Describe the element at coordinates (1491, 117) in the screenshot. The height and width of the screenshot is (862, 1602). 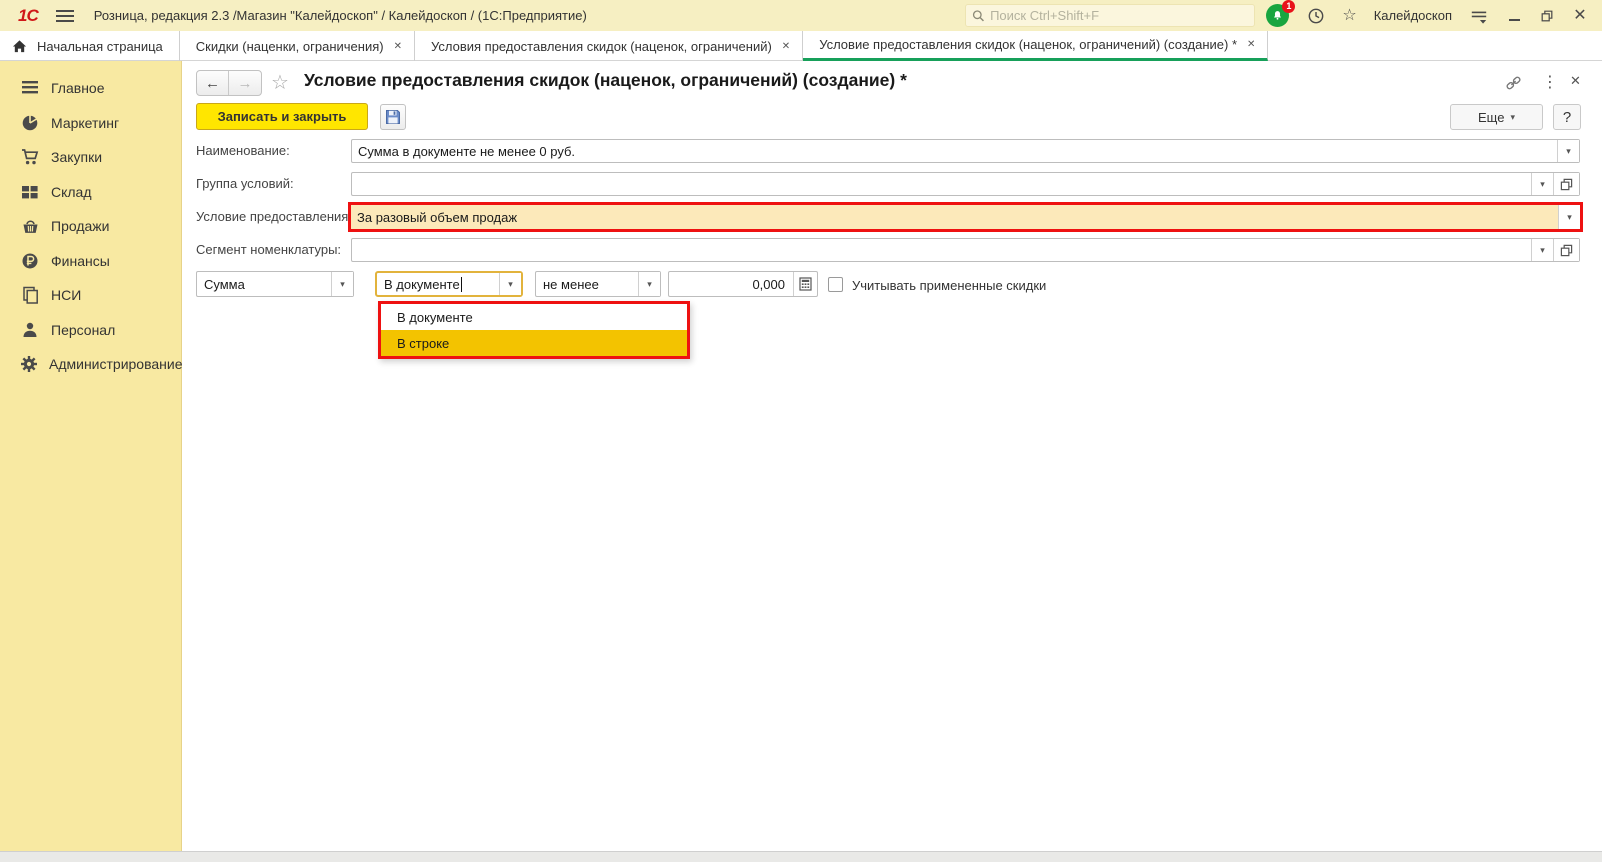
I see `more-button-label: Еще` at that location.